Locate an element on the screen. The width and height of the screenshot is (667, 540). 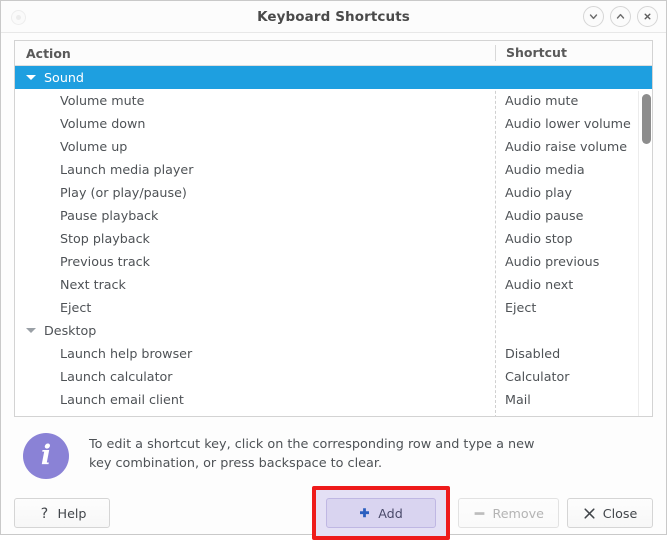
cell-action: Eject is located at coordinates (76, 307).